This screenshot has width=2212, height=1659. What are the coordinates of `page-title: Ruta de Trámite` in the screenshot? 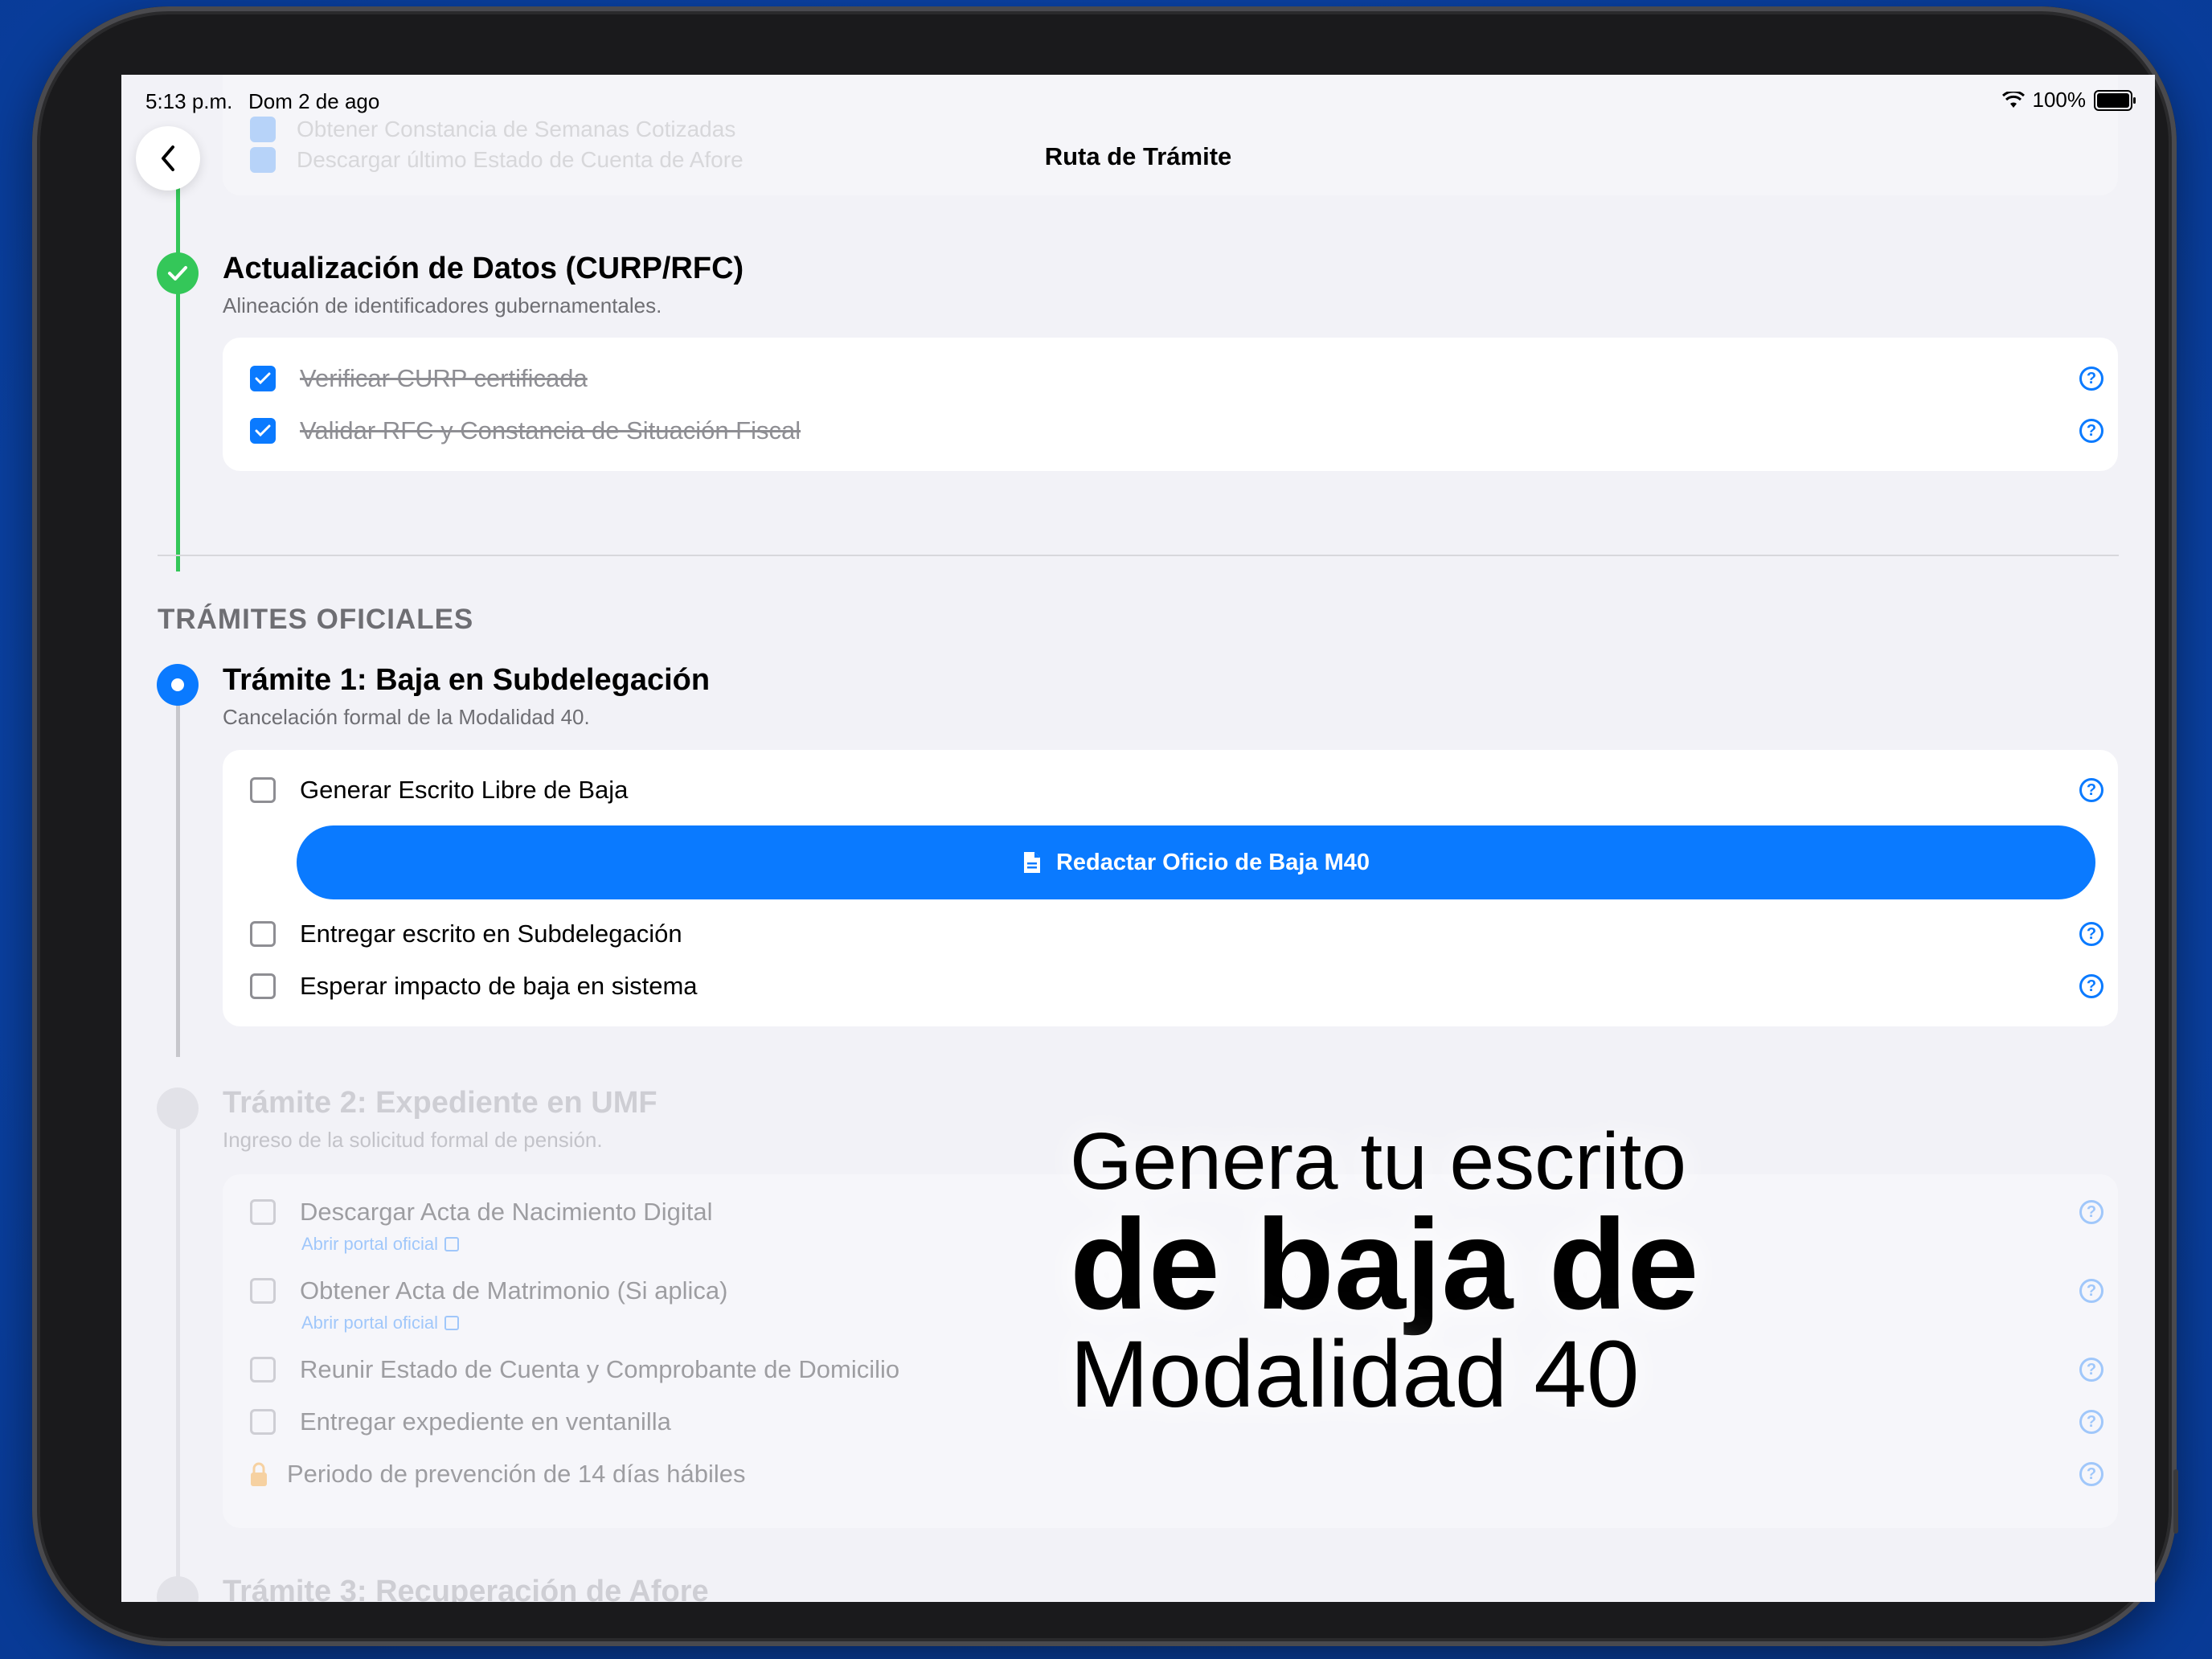 It's located at (1138, 156).